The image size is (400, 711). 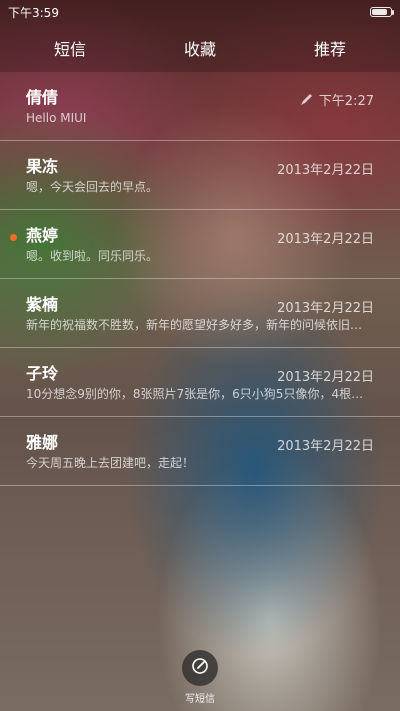 What do you see at coordinates (92, 256) in the screenshot?
I see `message-preview: 嗯。收到啦。同乐同乐。` at bounding box center [92, 256].